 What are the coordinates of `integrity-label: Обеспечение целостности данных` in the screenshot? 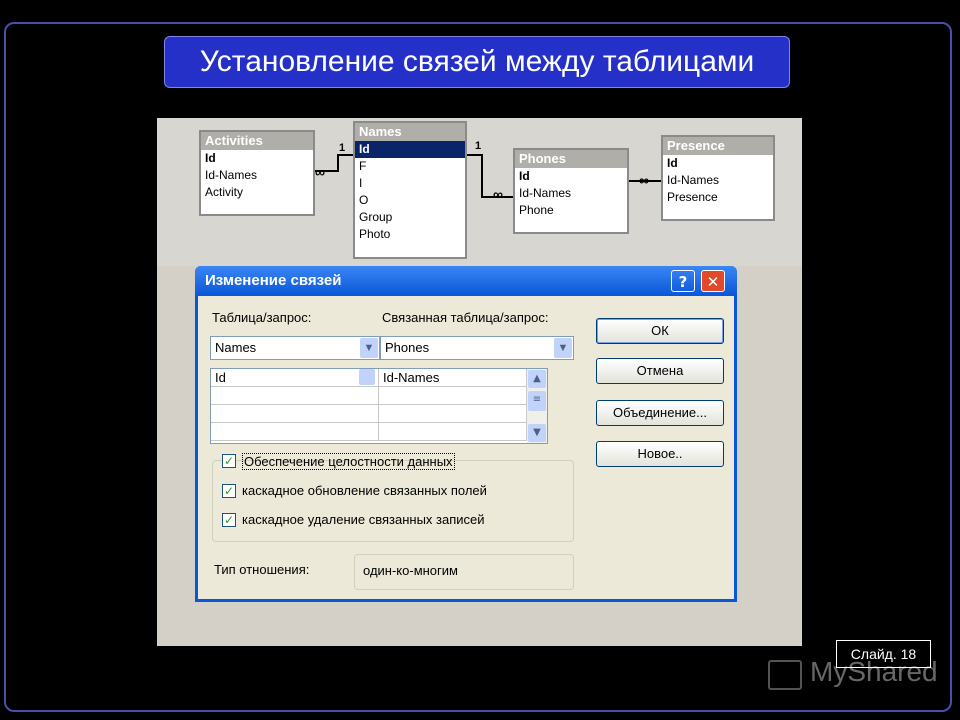 It's located at (348, 461).